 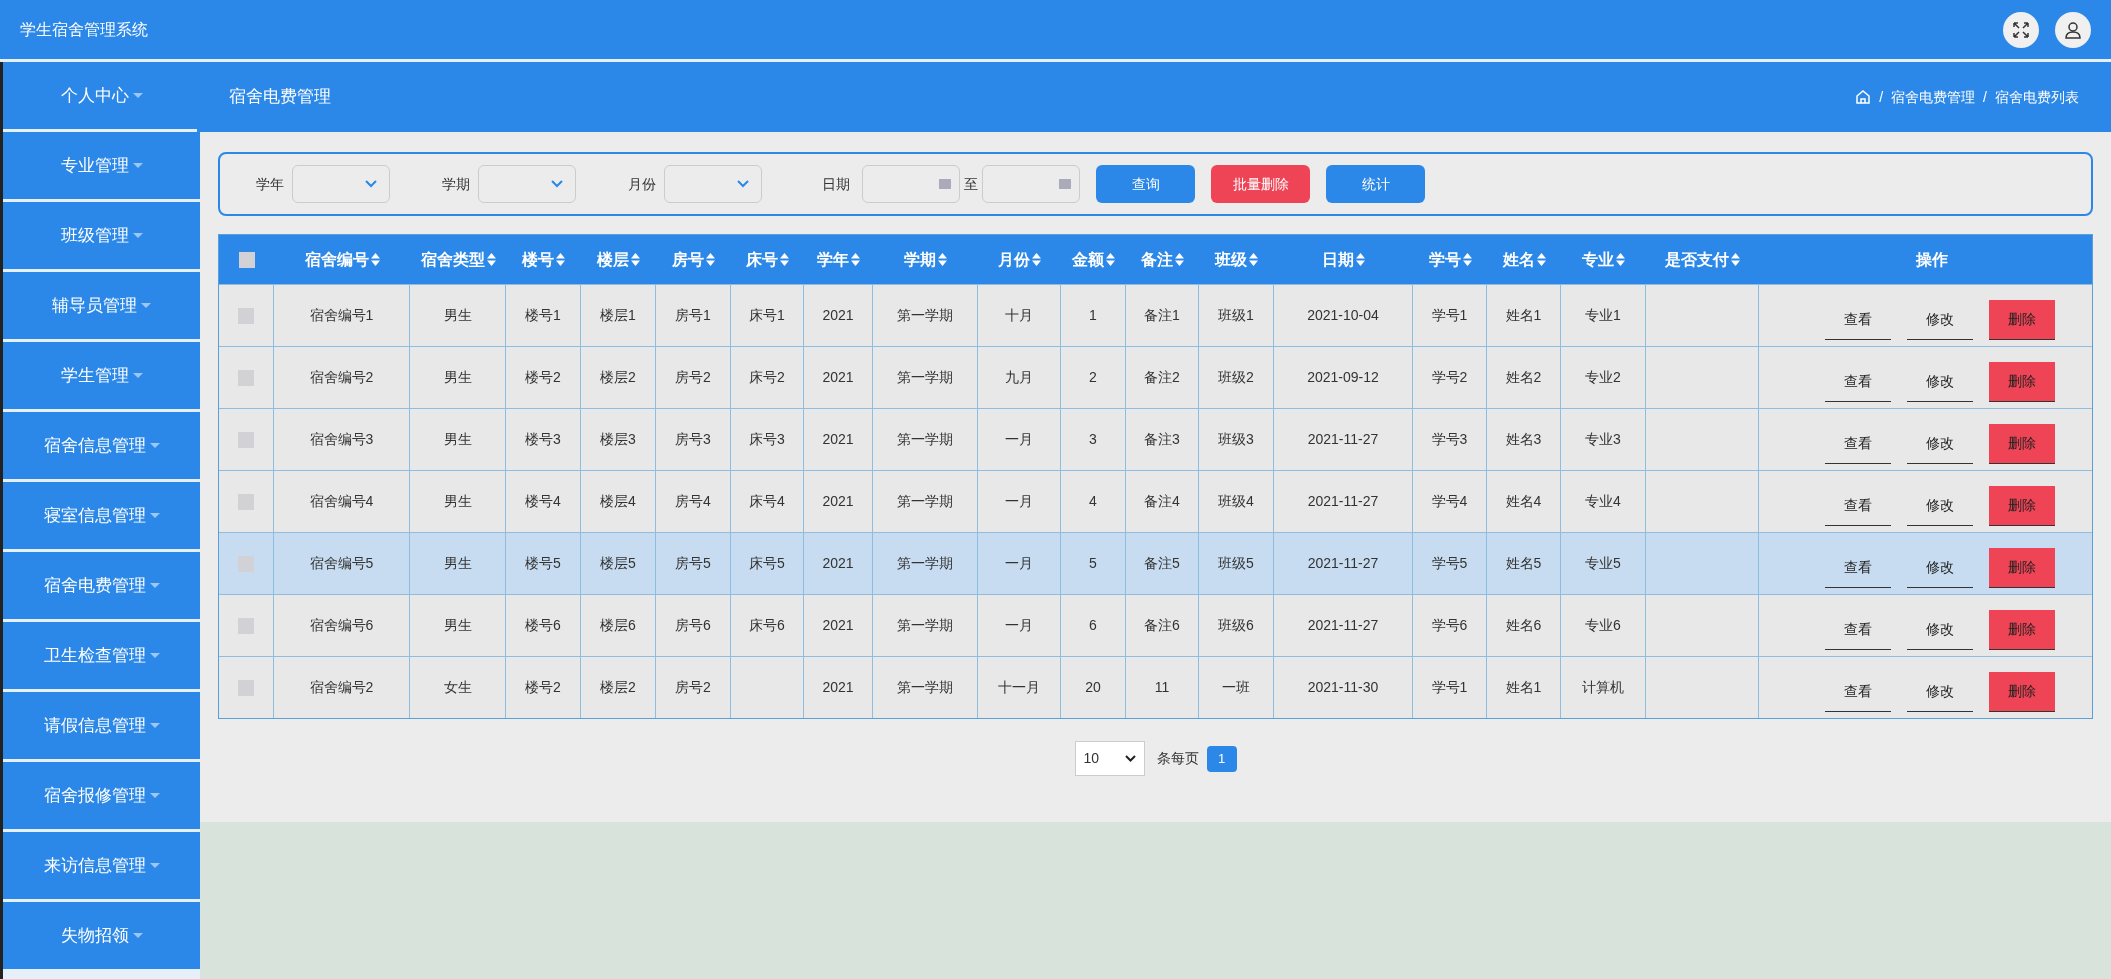 I want to click on filter-button: 查询, so click(x=1145, y=184).